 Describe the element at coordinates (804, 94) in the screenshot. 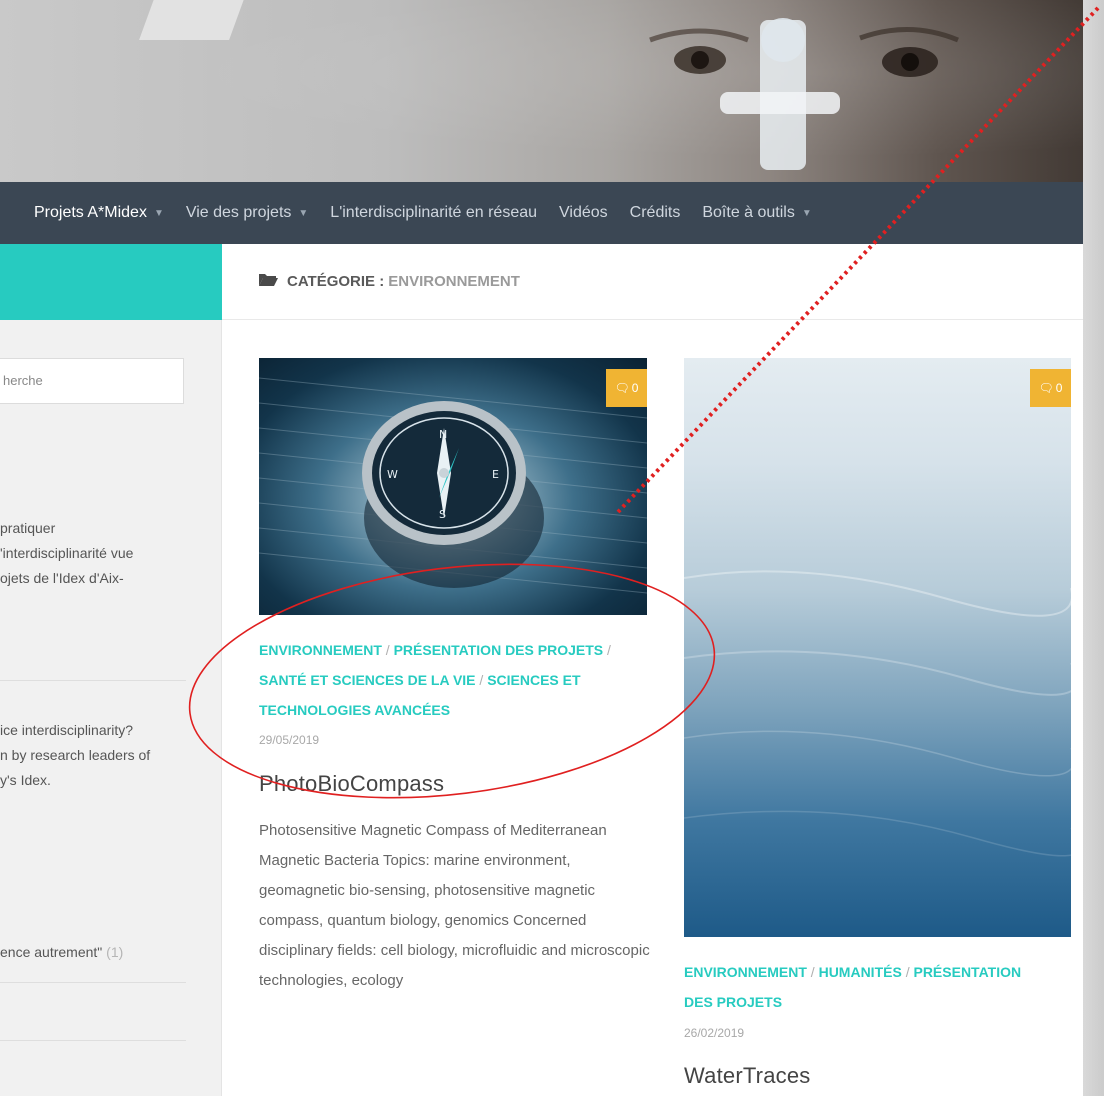

I see `hero-face-illustration` at that location.